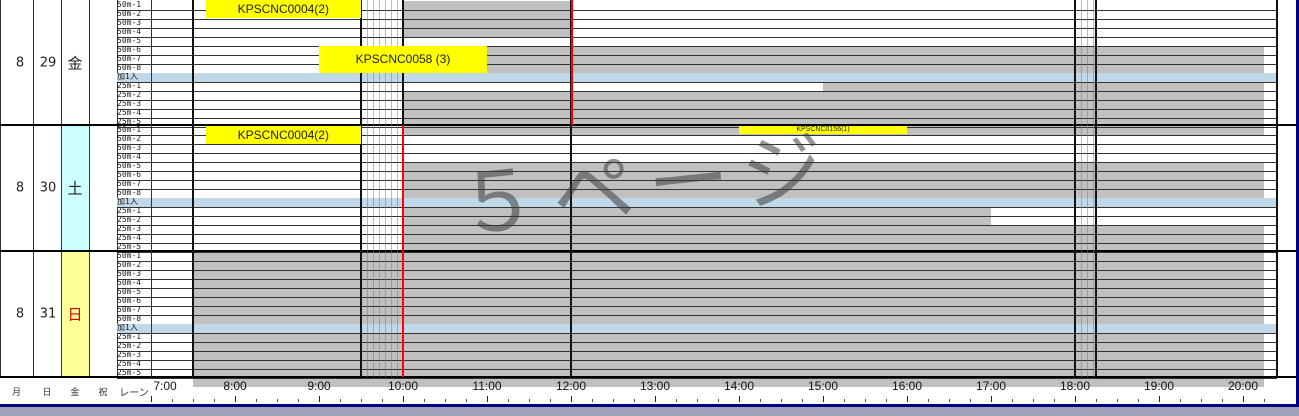 This screenshot has height=416, width=1299. Describe the element at coordinates (319, 386) in the screenshot. I see `time-label: 9:00` at that location.